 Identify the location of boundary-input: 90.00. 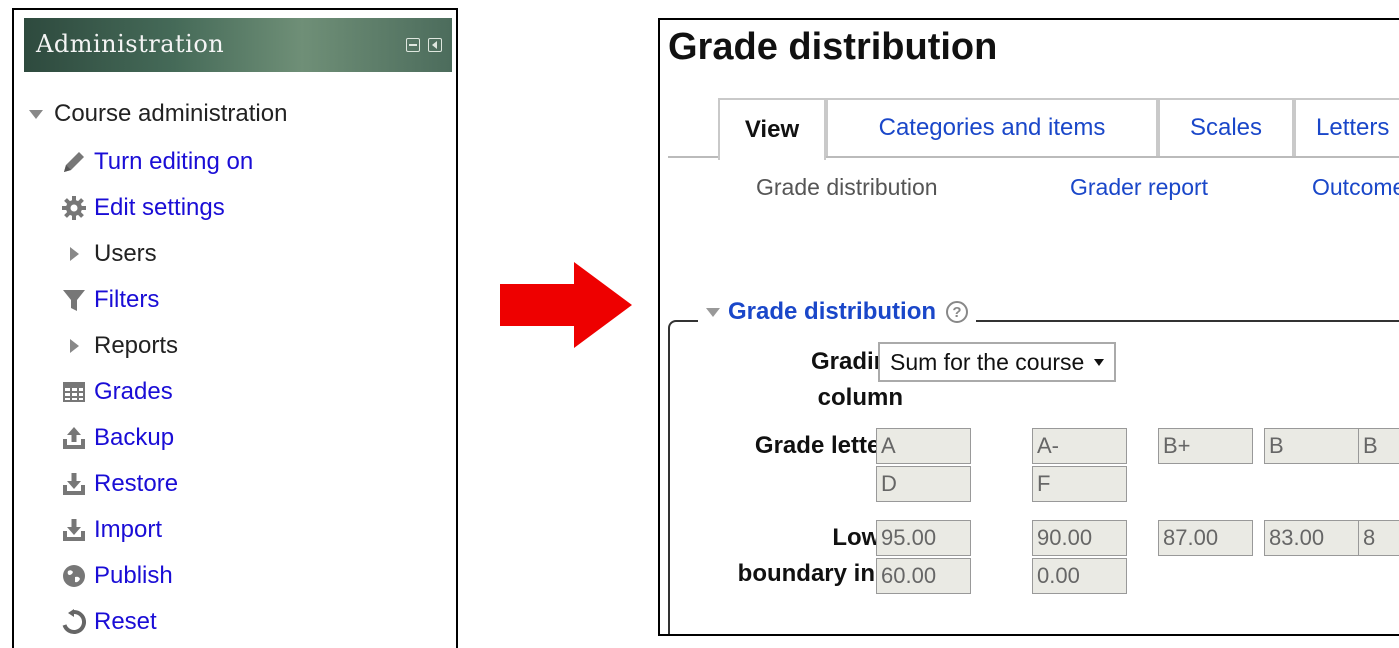
(1079, 538).